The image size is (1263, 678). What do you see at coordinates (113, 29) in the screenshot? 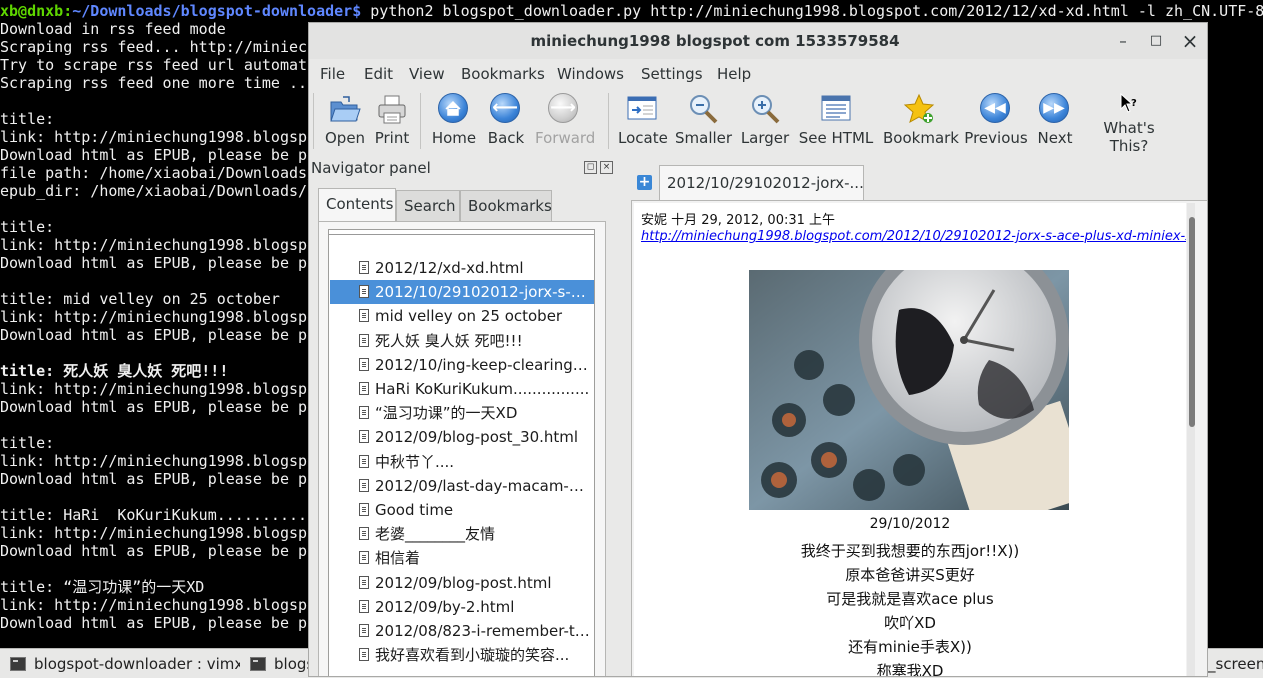
I see `terminal-output-line: Download in rss feed mode` at bounding box center [113, 29].